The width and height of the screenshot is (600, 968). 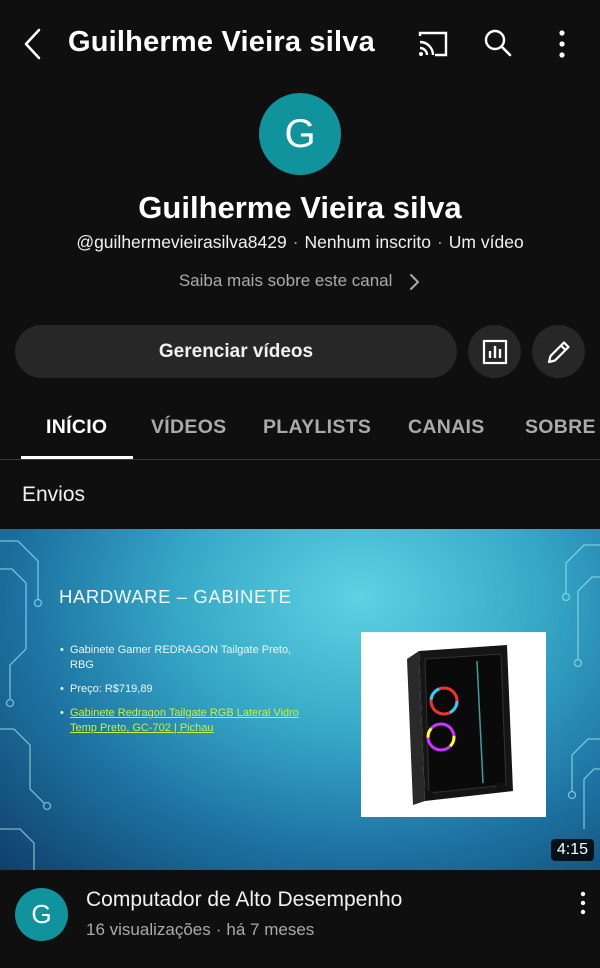 I want to click on more-about-link: Saiba mais sobre este canal, so click(x=300, y=281).